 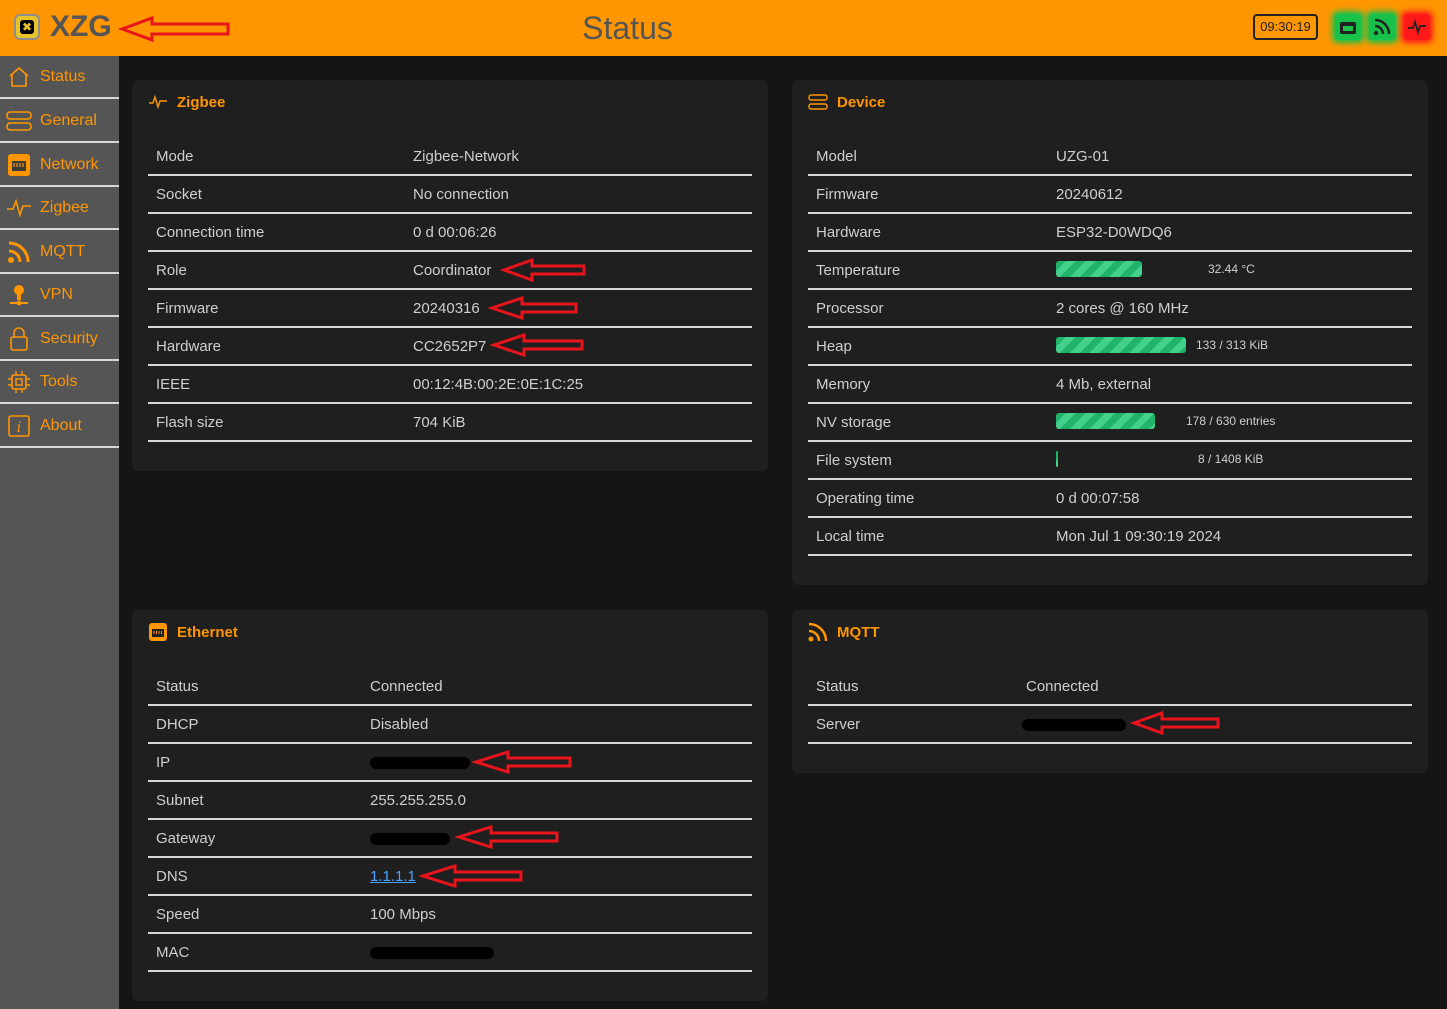 I want to click on table-row: Hardware CC2652P7, so click(x=450, y=347).